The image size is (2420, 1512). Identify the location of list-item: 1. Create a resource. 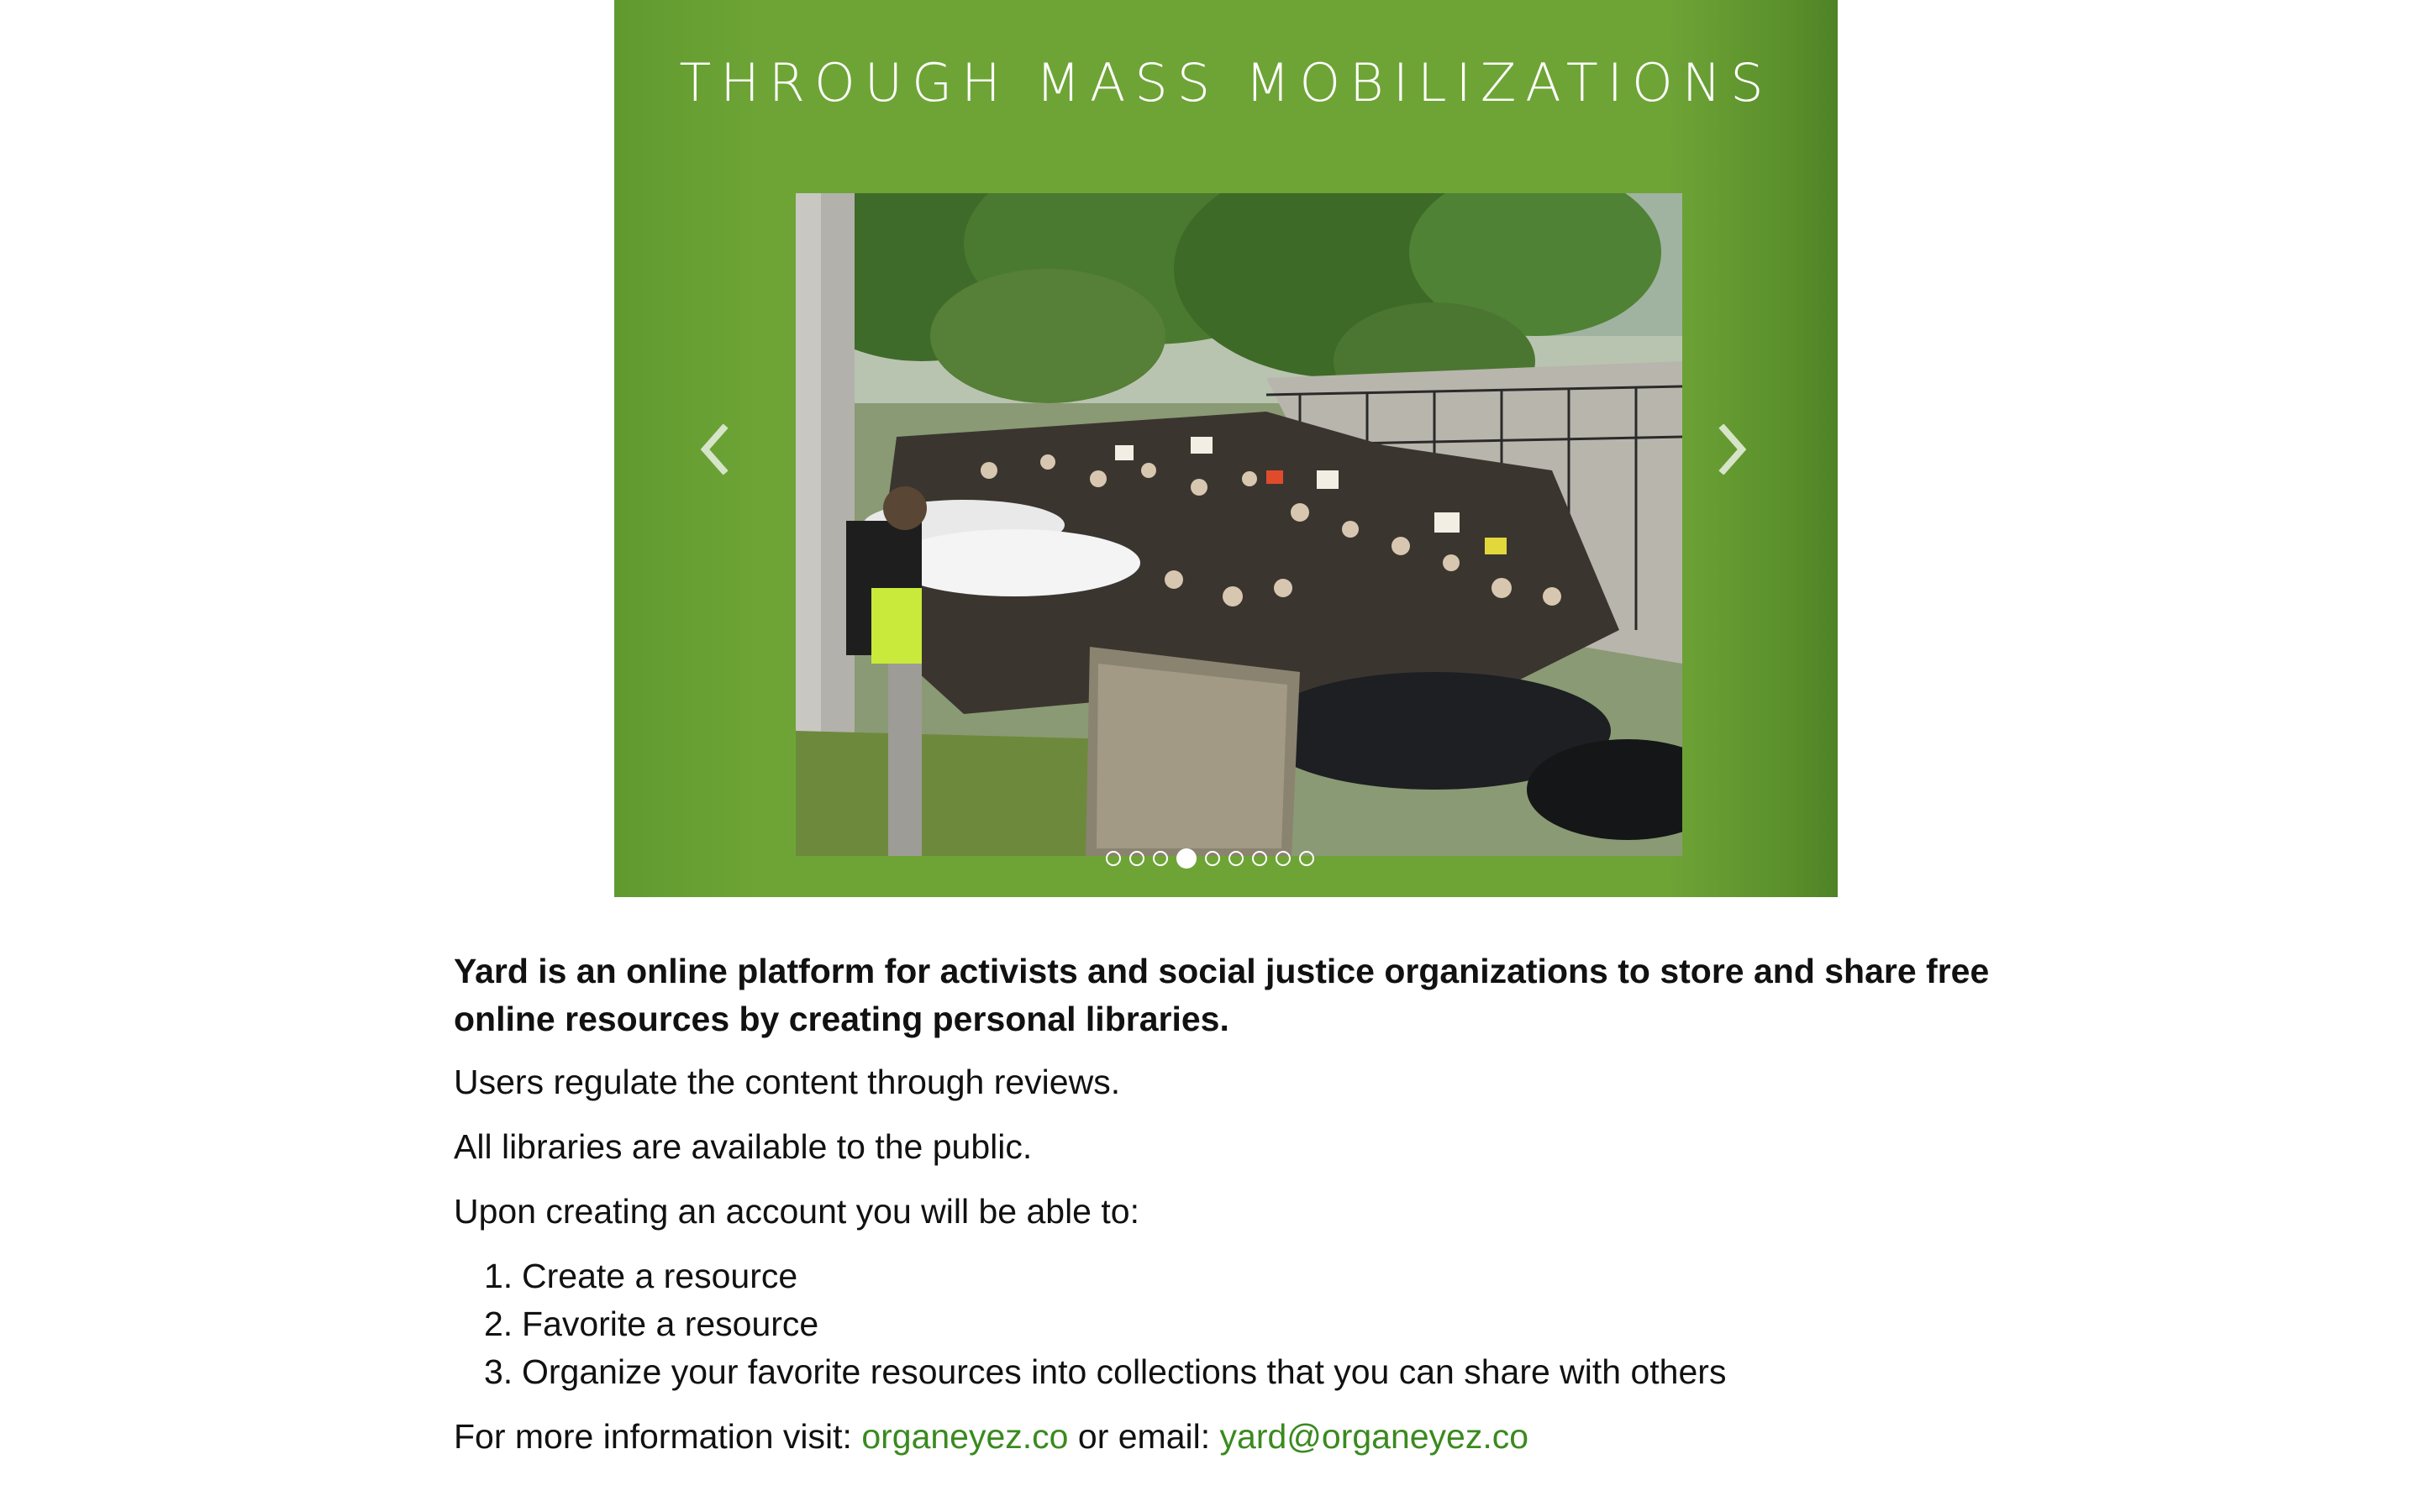
(1252, 1276).